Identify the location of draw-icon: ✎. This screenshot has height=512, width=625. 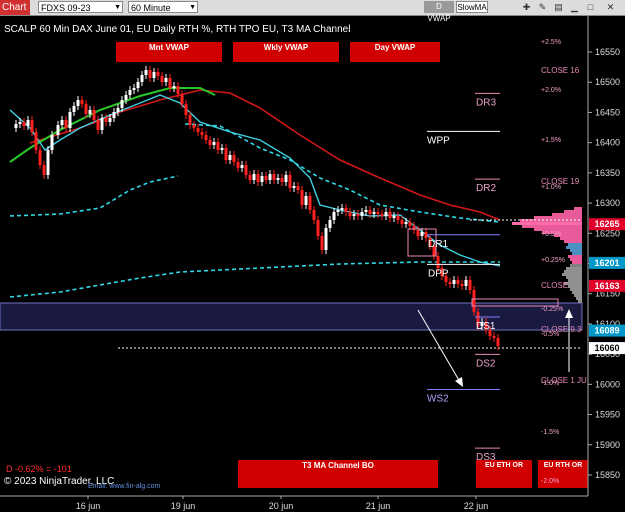
(542, 7).